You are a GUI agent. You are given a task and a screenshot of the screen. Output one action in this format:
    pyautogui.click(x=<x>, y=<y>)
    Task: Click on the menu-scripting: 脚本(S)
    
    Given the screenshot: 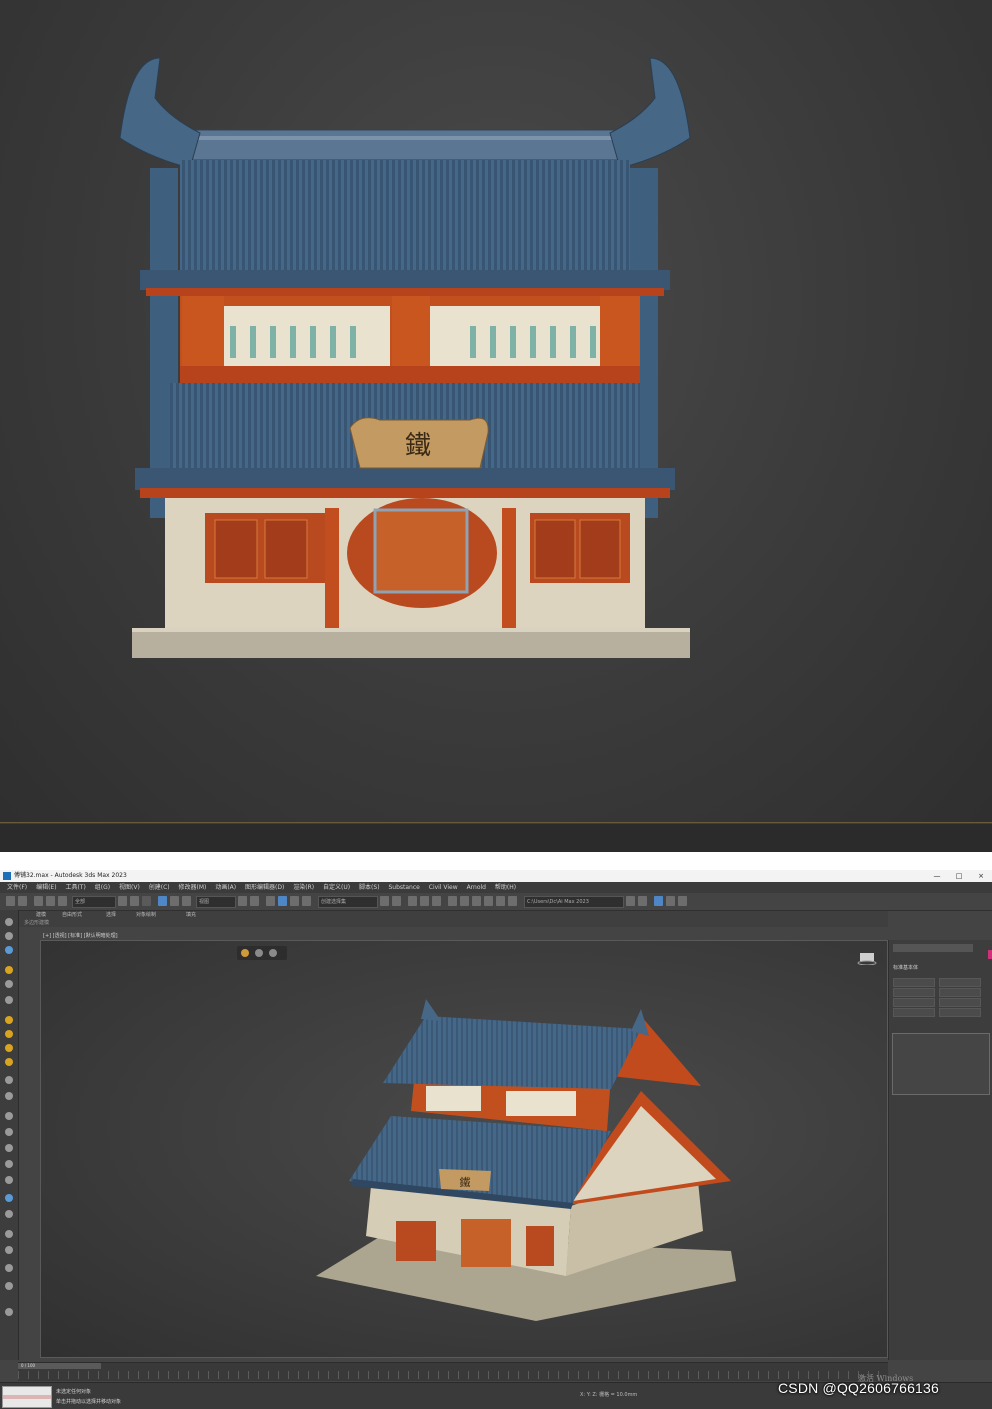 What is the action you would take?
    pyautogui.click(x=369, y=887)
    